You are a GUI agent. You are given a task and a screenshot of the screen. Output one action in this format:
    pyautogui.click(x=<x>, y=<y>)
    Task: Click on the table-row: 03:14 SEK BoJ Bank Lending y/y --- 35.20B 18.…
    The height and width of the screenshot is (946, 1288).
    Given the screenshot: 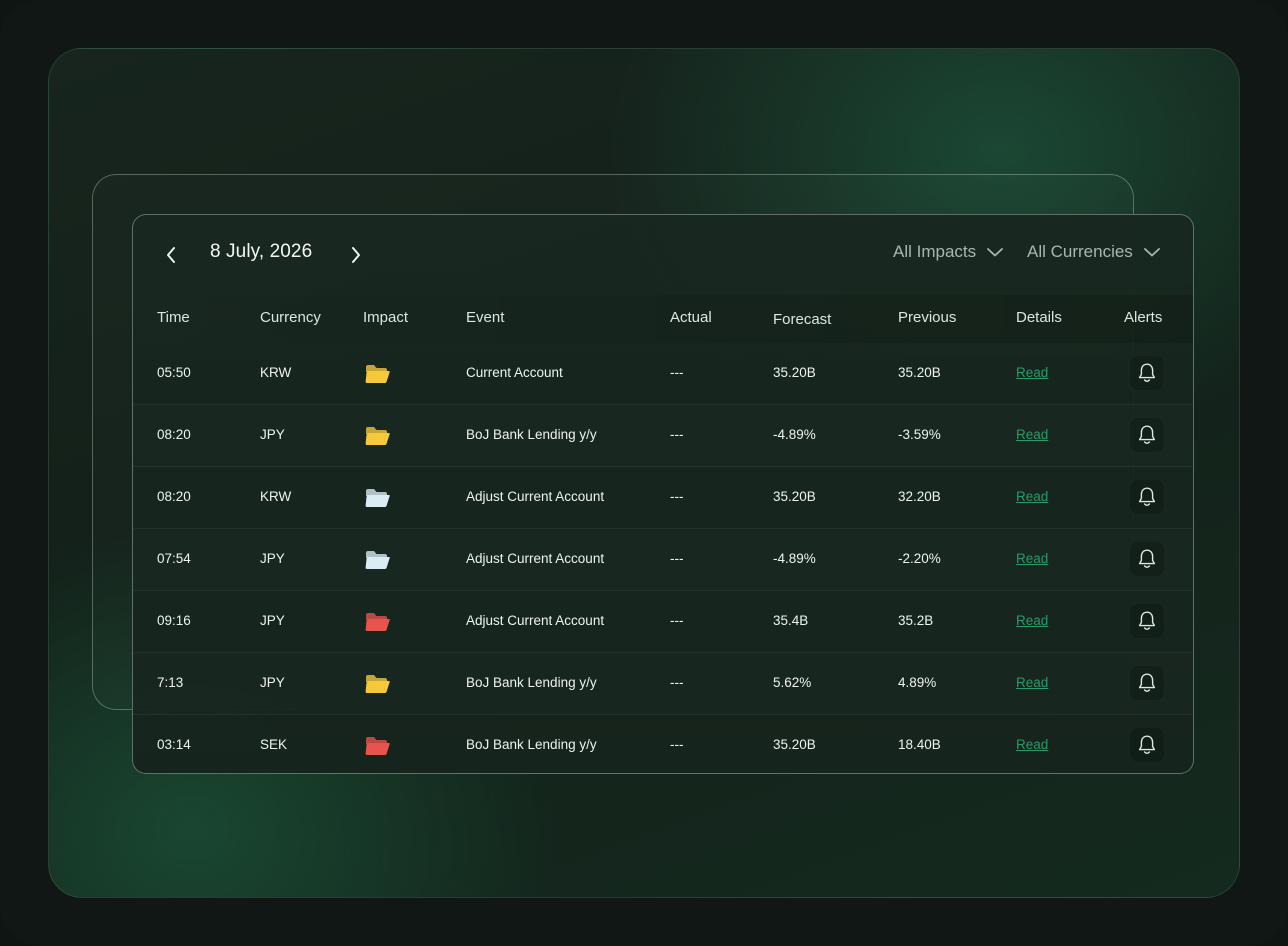 What is the action you would take?
    pyautogui.click(x=663, y=744)
    